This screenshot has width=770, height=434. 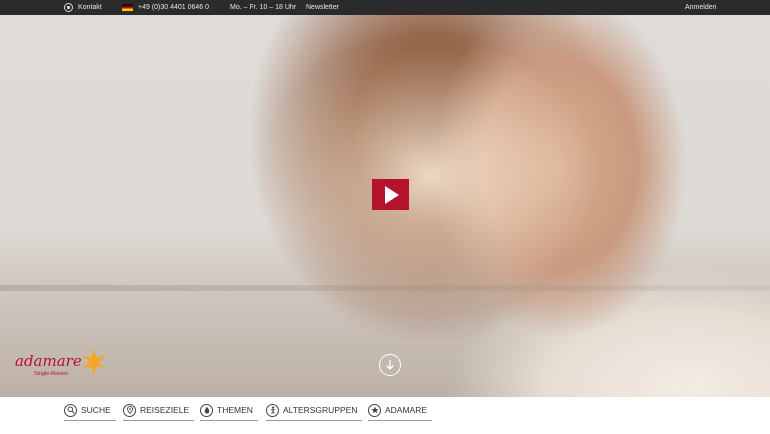 I want to click on drop-icon, so click(x=206, y=410).